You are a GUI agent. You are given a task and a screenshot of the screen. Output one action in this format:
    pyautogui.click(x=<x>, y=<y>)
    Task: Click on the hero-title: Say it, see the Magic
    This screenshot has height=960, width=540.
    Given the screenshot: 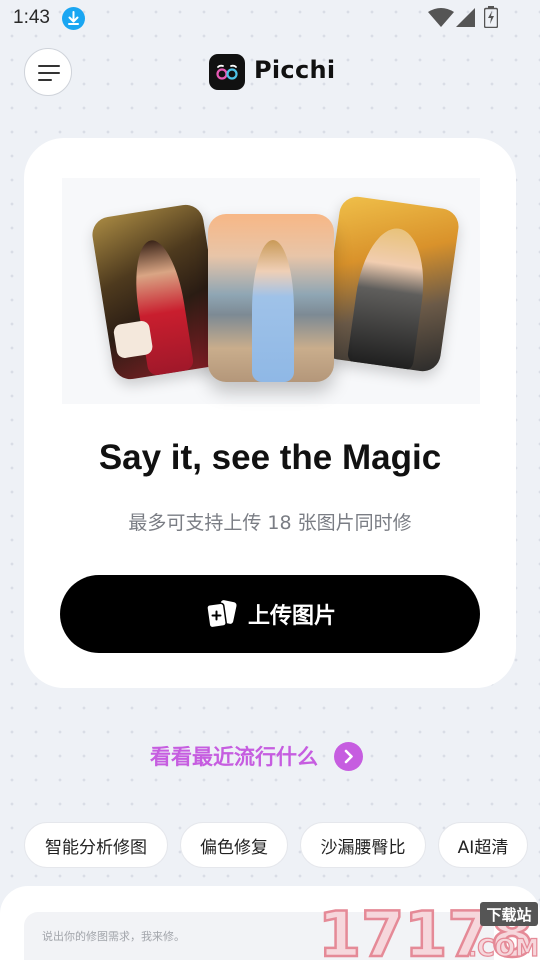 What is the action you would take?
    pyautogui.click(x=270, y=457)
    